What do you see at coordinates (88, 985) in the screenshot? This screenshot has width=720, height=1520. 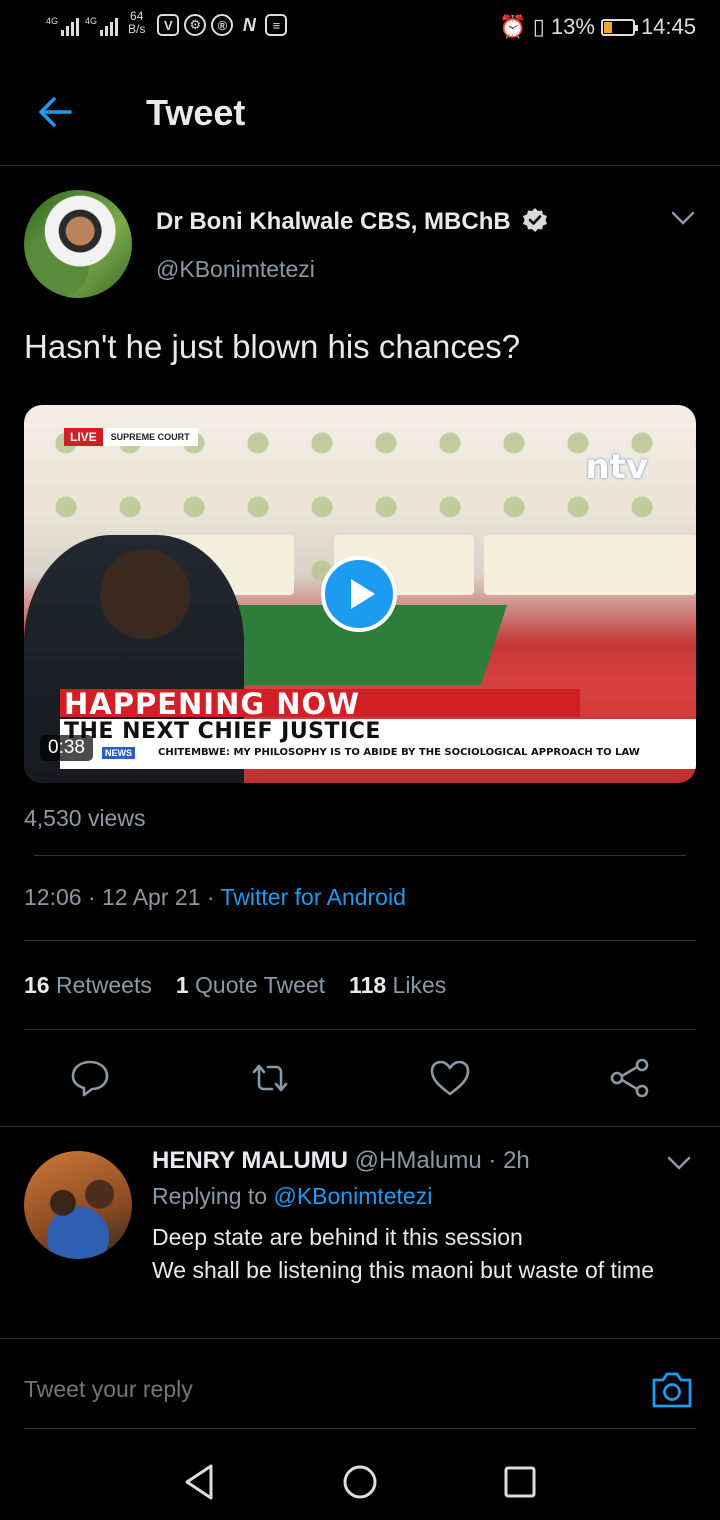 I see `retweets-stat: 16 Retweets` at bounding box center [88, 985].